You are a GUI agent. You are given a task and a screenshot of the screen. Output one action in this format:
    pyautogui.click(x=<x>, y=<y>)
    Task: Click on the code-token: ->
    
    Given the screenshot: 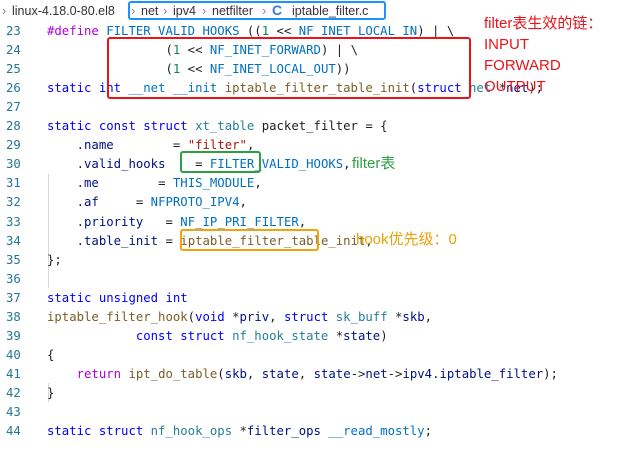 What is the action you would take?
    pyautogui.click(x=358, y=373)
    